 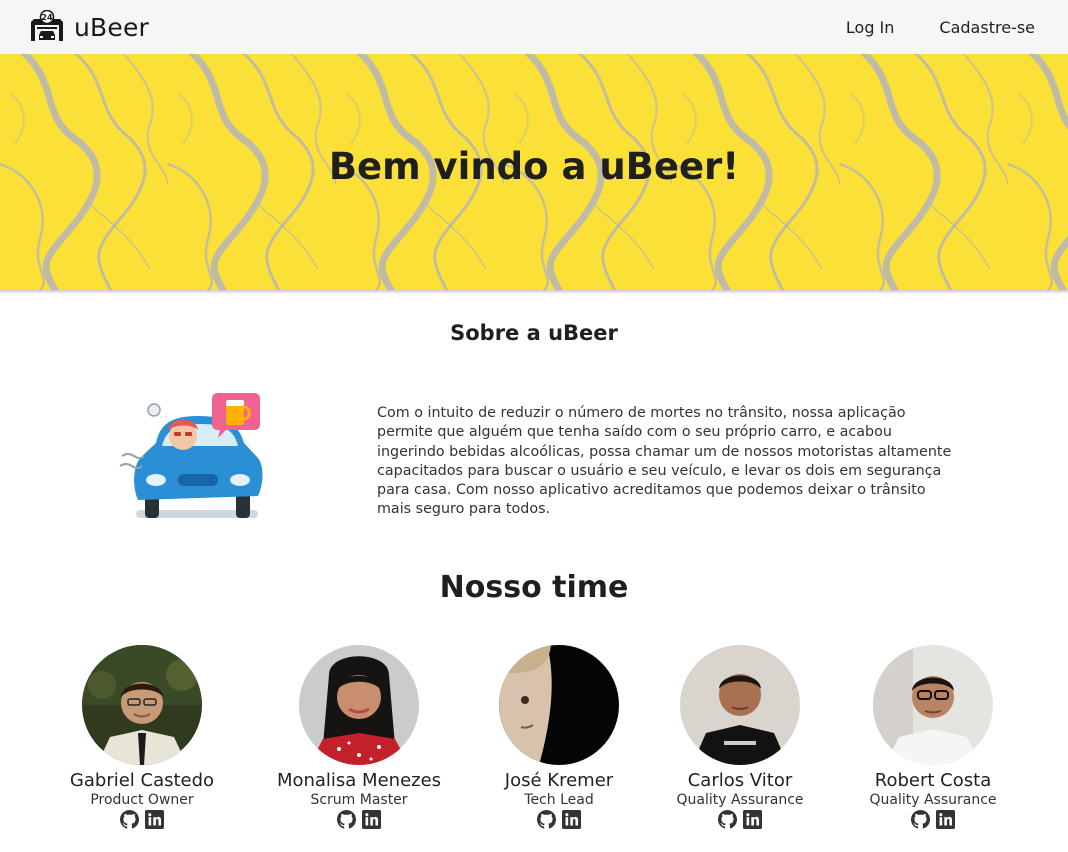 What do you see at coordinates (47, 17) in the screenshot?
I see `svg-text: 24` at bounding box center [47, 17].